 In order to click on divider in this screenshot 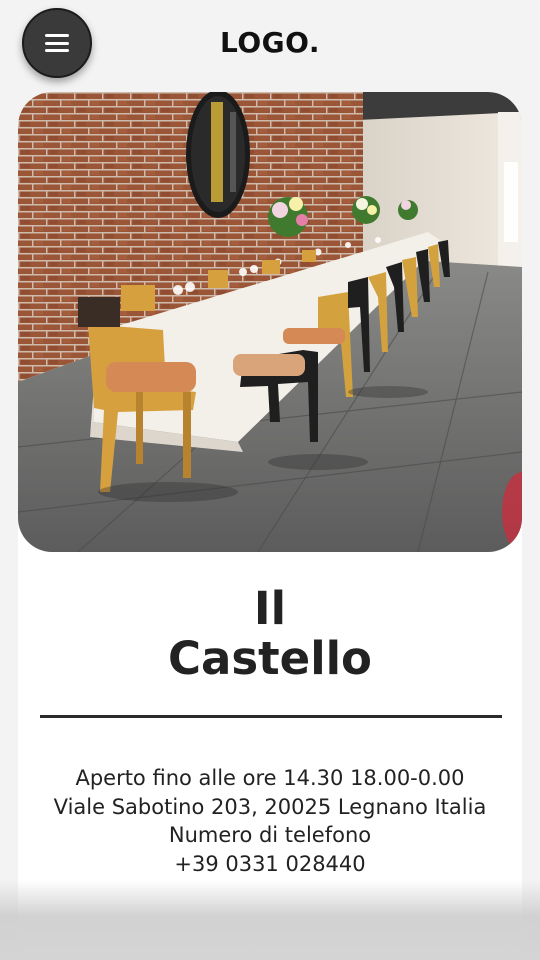, I will do `click(271, 716)`.